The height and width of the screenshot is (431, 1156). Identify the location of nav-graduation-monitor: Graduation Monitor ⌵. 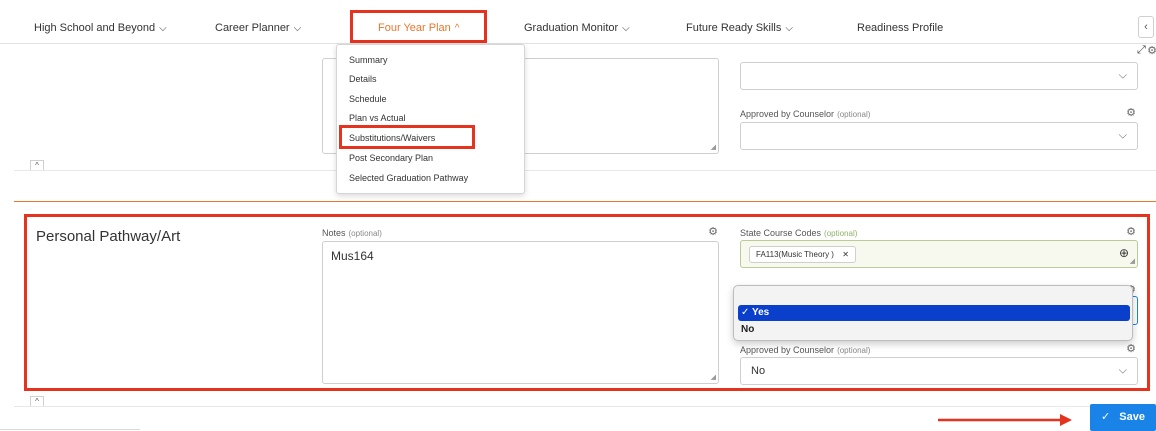
(577, 22).